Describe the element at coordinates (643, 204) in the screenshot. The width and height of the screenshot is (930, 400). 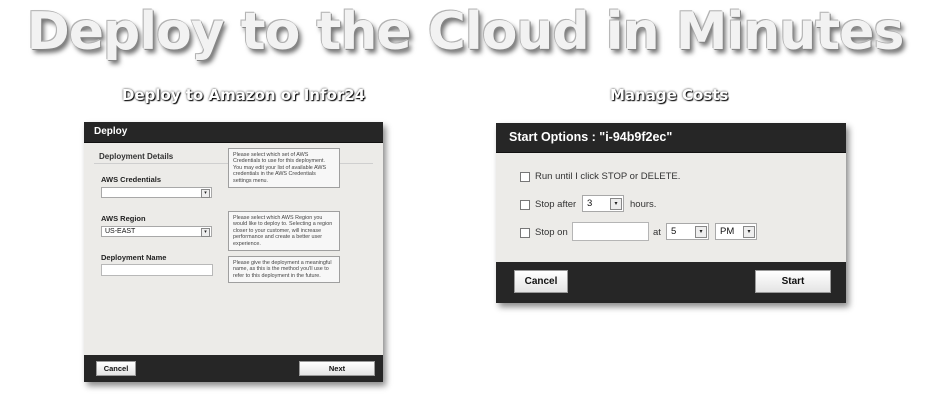
I see `hours-label: hours.` at that location.